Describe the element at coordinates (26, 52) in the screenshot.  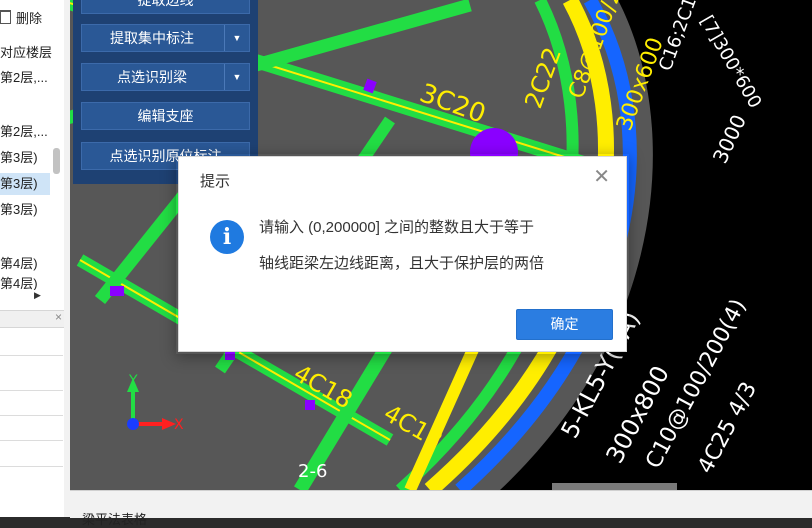
I see `layer-header: 对应楼层` at that location.